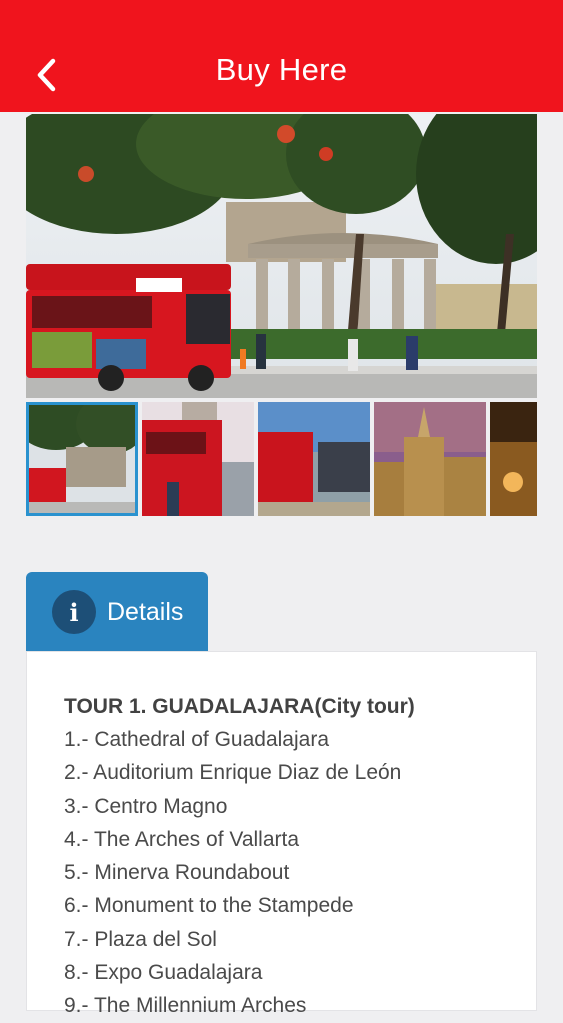 The width and height of the screenshot is (563, 1023). I want to click on list-item: 2.- Auditorium Enrique Diaz de León, so click(233, 773).